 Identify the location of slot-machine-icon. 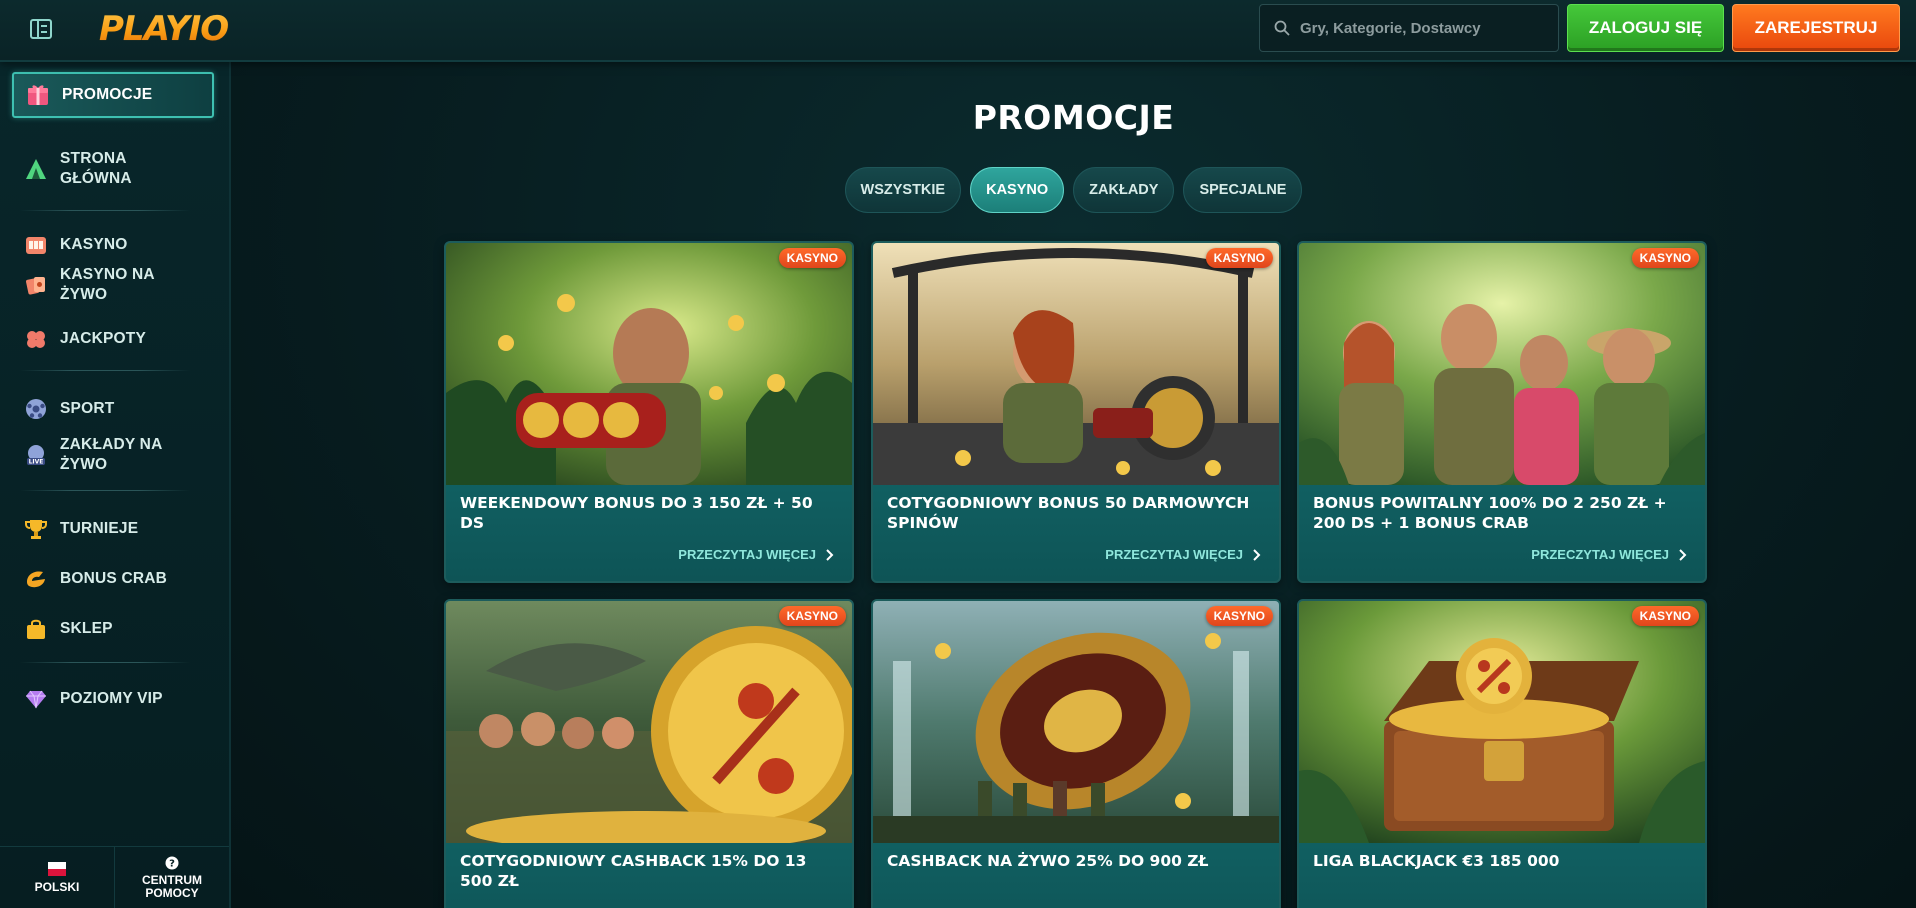
(36, 245).